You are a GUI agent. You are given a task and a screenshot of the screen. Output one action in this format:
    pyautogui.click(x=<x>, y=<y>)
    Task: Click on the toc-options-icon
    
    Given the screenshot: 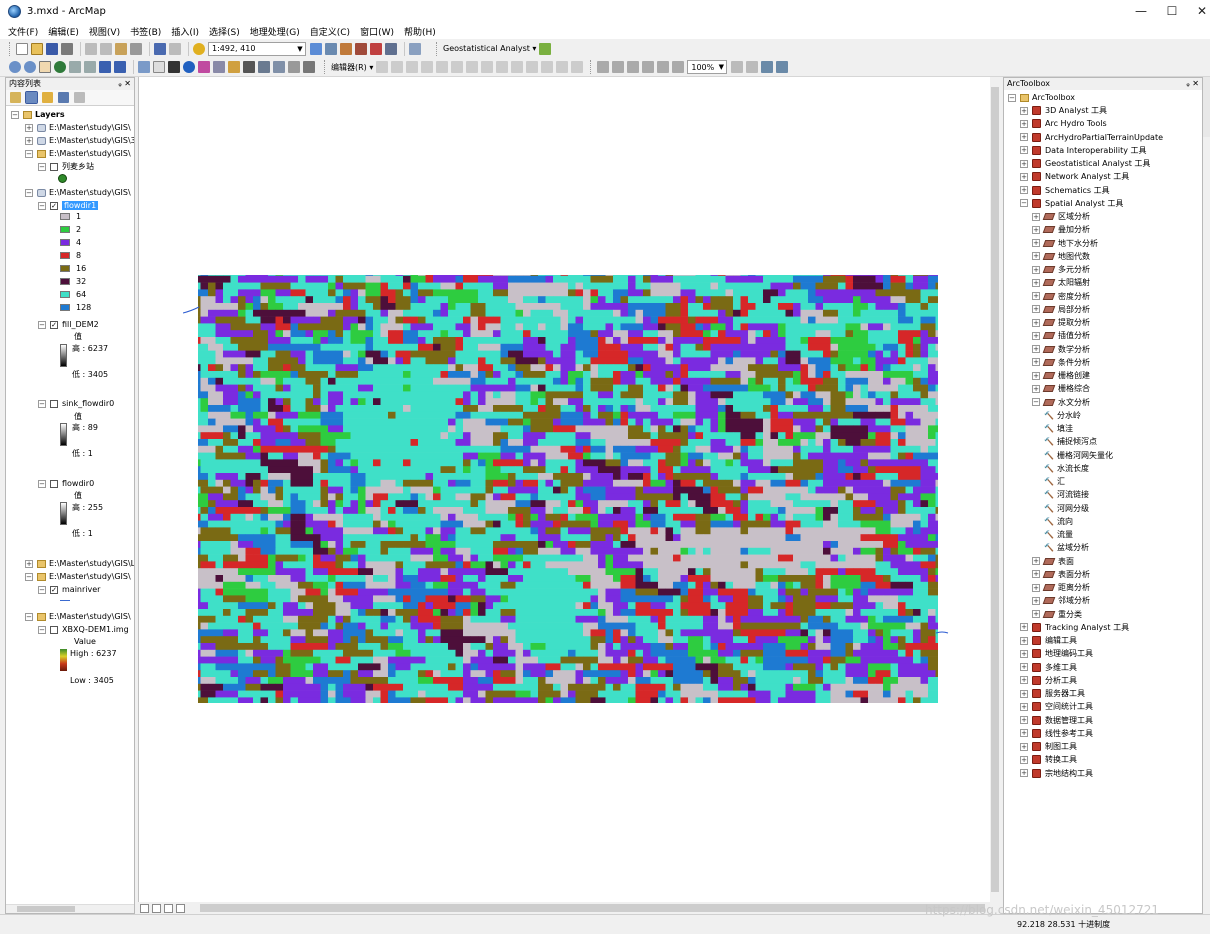 What is the action you would take?
    pyautogui.click(x=79, y=97)
    